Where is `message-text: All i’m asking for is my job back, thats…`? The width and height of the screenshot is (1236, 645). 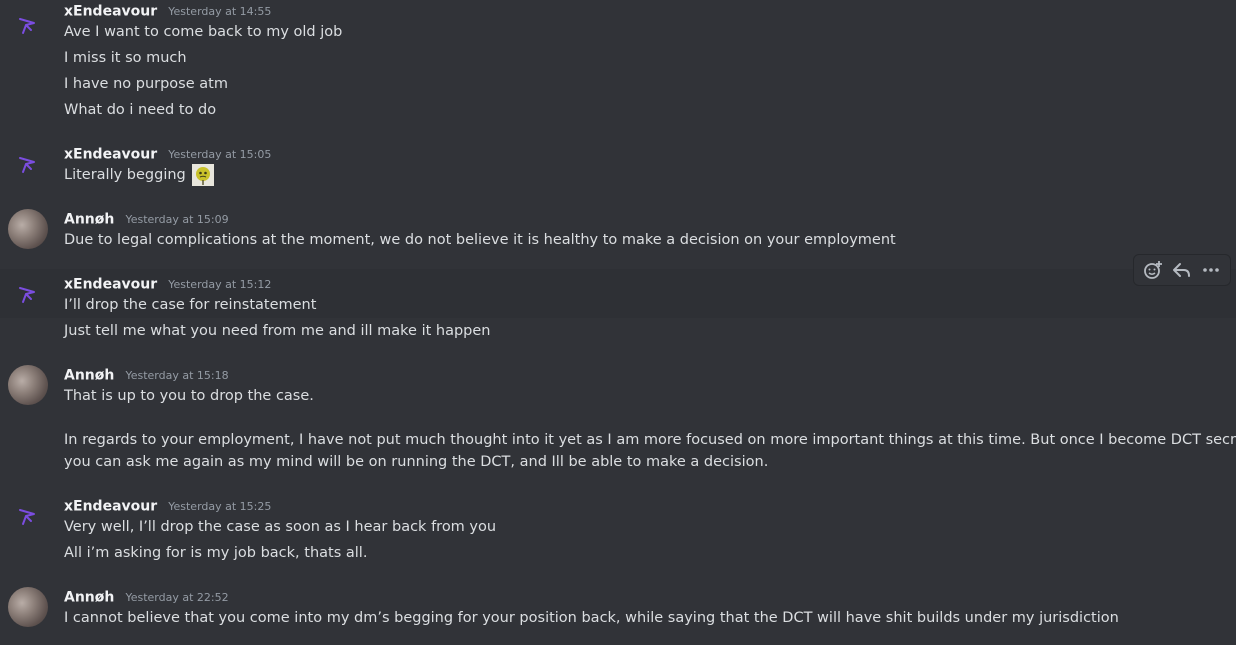
message-text: All i’m asking for is my job back, thats… is located at coordinates (216, 553).